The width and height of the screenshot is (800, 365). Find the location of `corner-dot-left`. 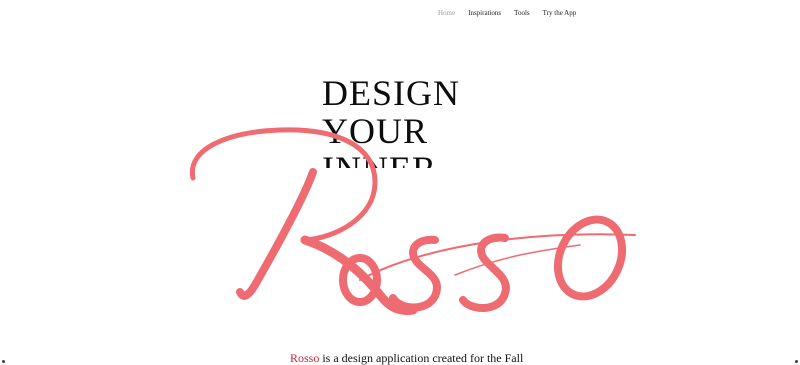

corner-dot-left is located at coordinates (3, 361).